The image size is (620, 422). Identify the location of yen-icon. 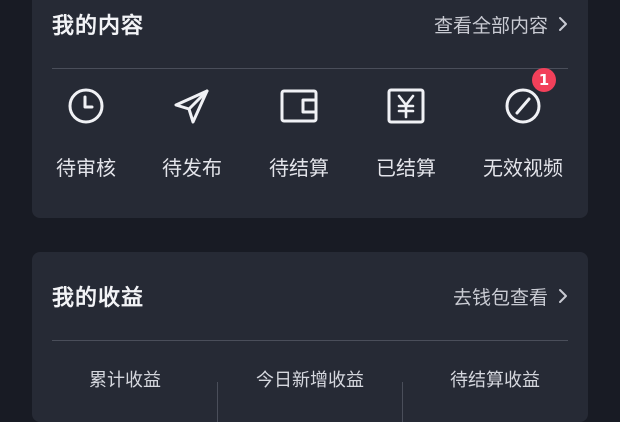
(406, 106).